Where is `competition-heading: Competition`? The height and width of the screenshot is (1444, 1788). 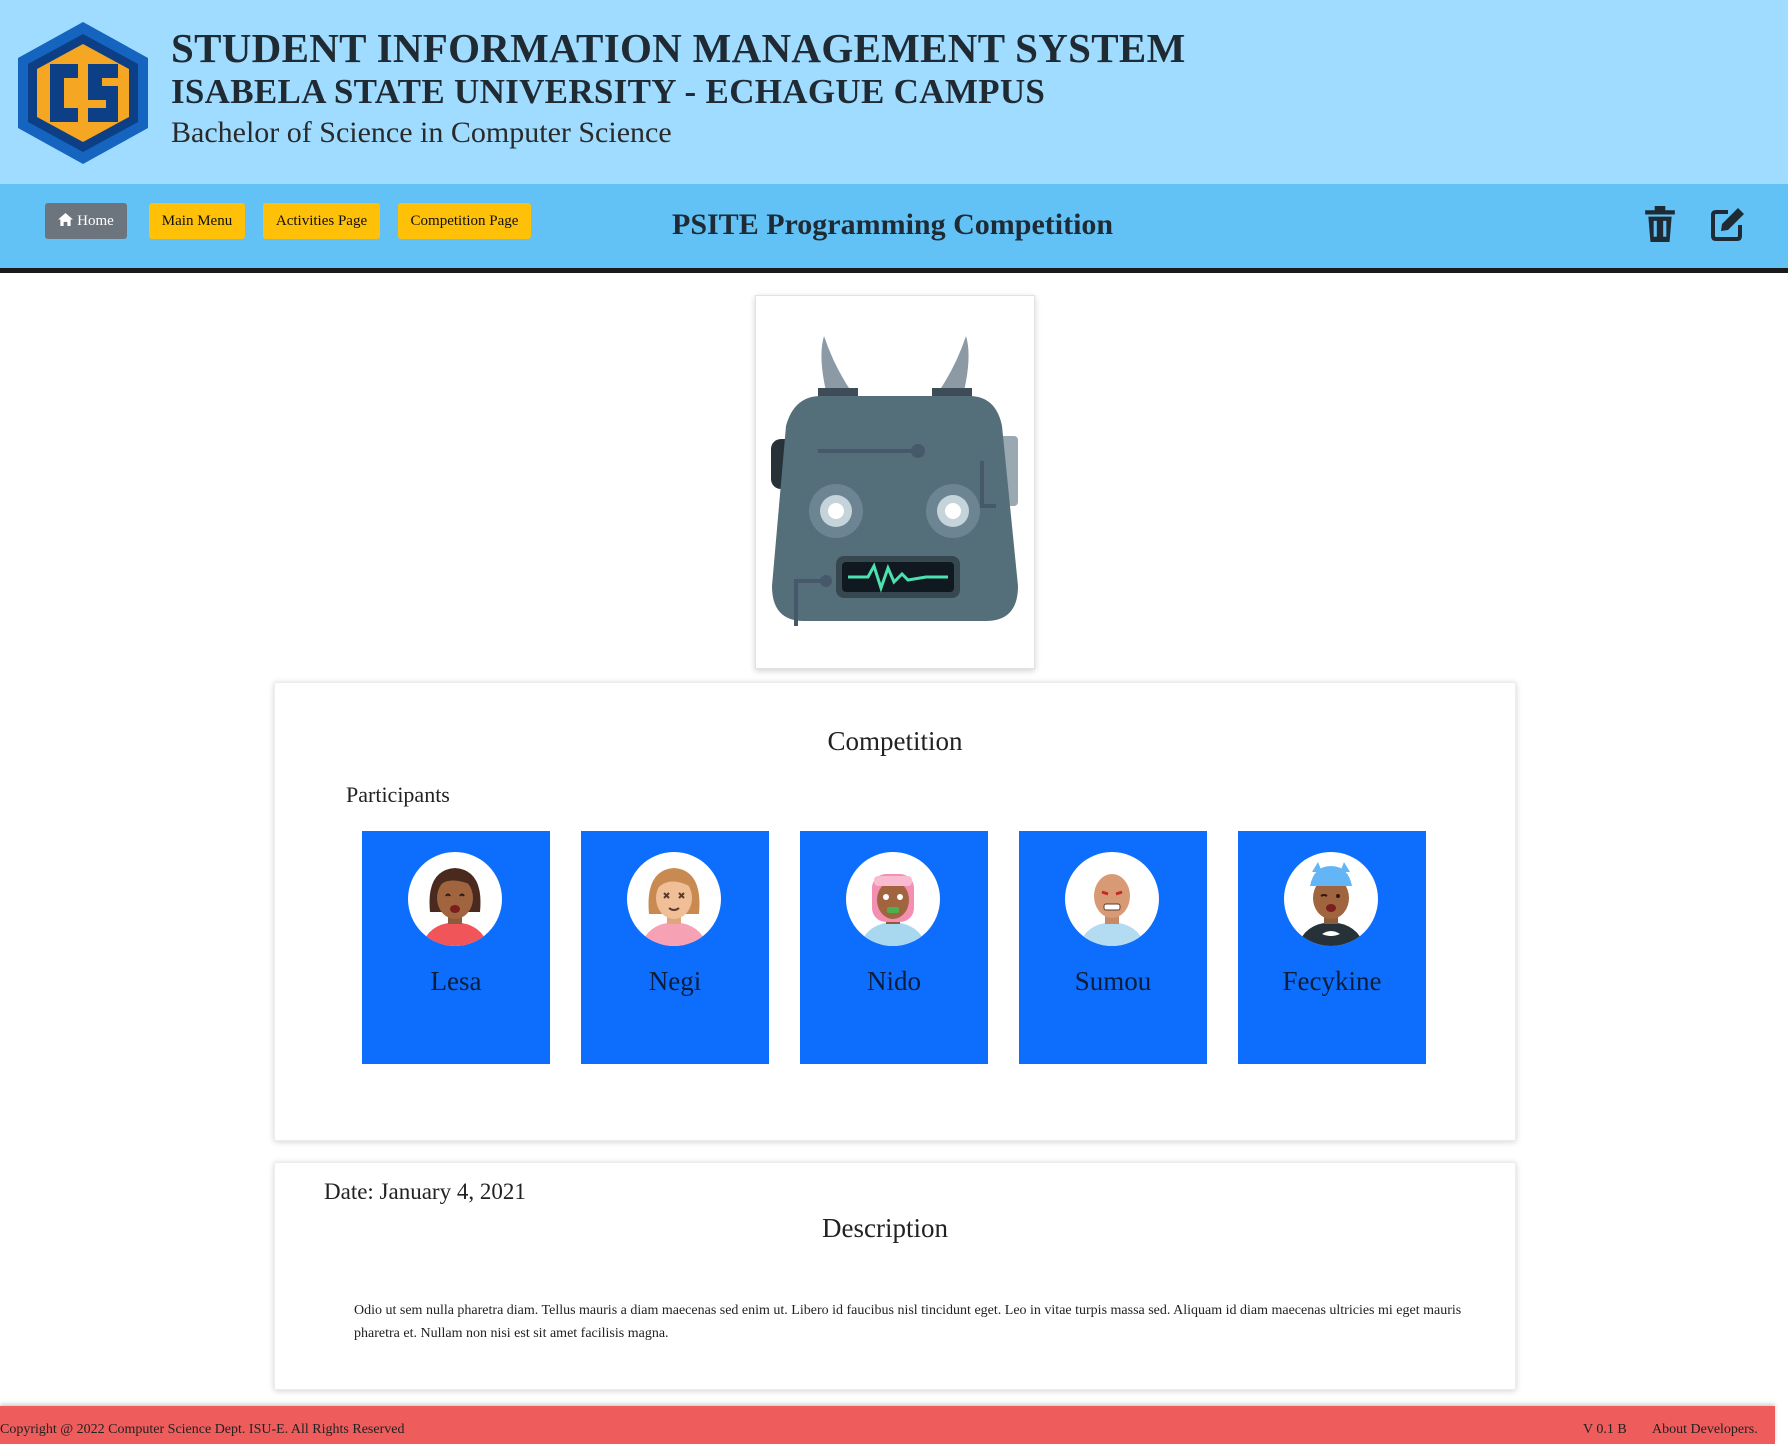 competition-heading: Competition is located at coordinates (895, 741).